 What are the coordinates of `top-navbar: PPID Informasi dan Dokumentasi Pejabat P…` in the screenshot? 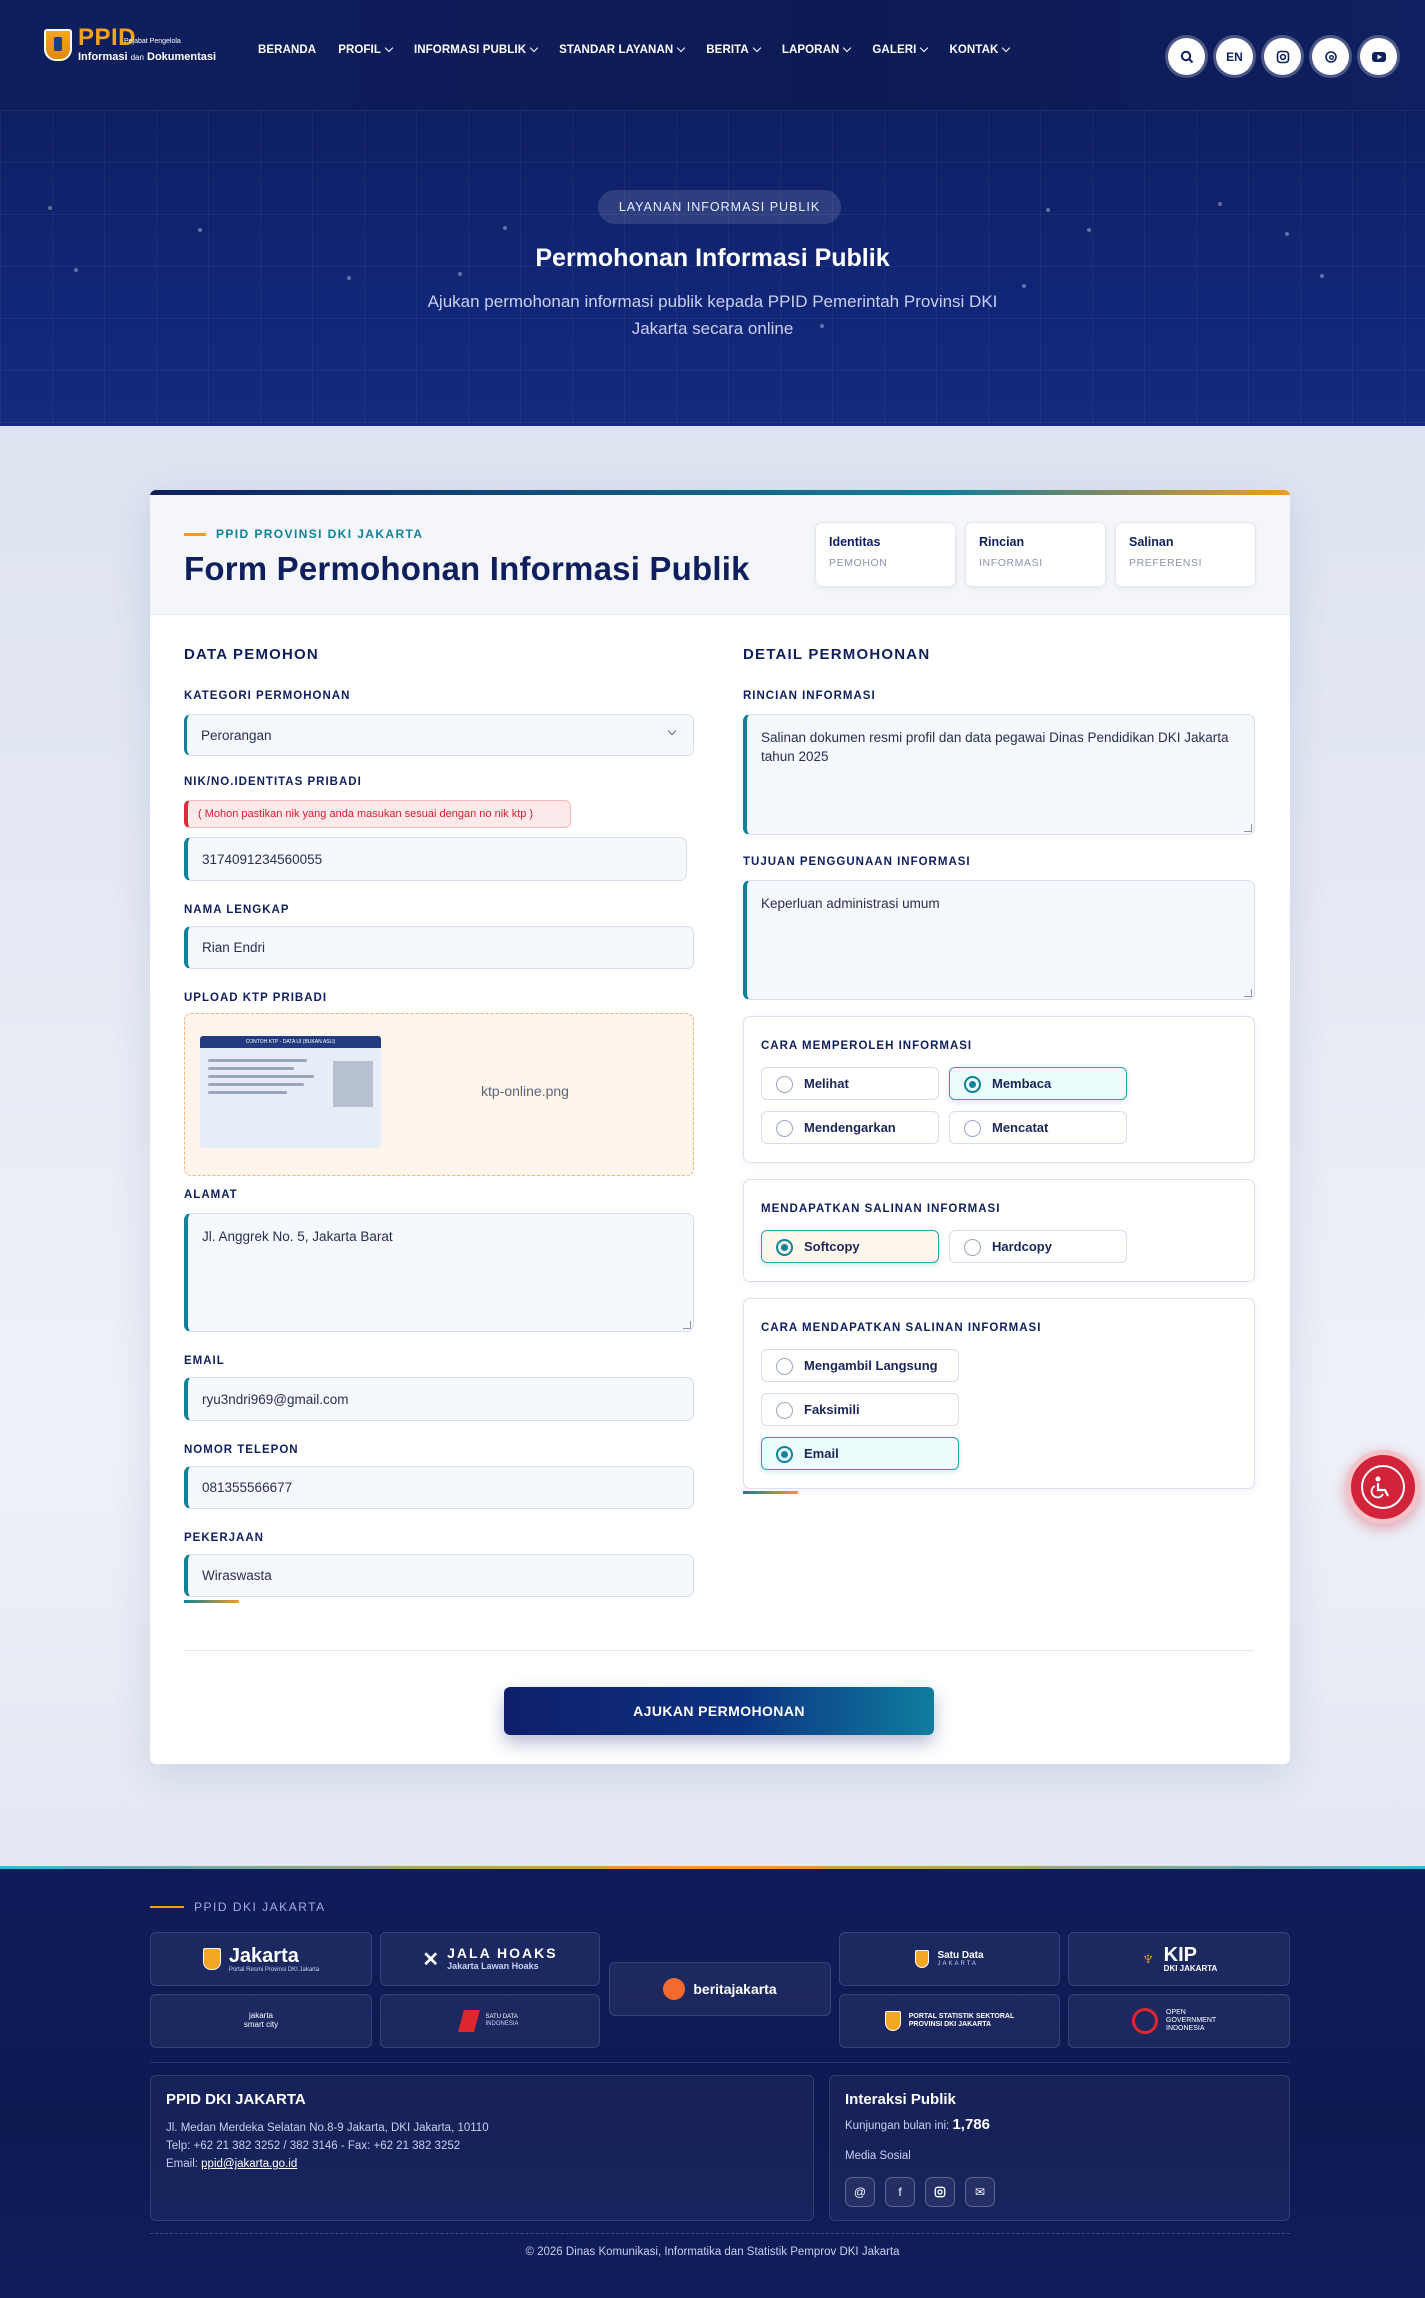 It's located at (712, 55).